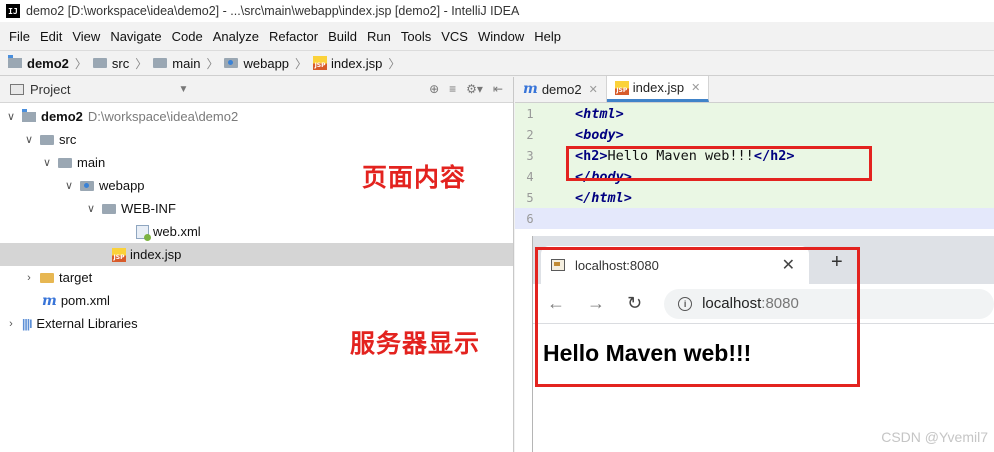 The height and width of the screenshot is (452, 994). I want to click on project-panel-tools: ⊕ ≡ ⚙▾ ⇤, so click(466, 89).